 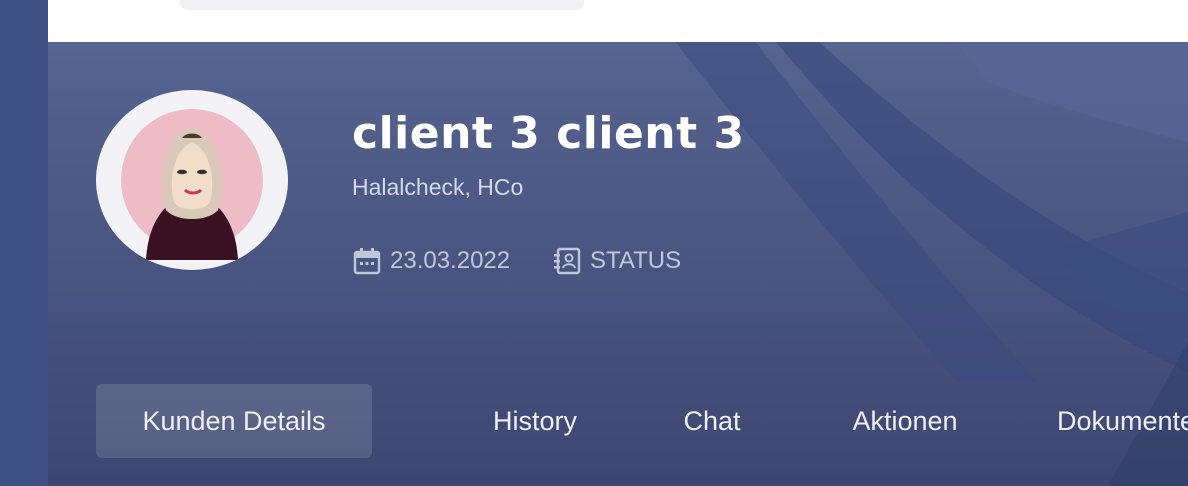 What do you see at coordinates (234, 421) in the screenshot?
I see `tab-kunden-details: Kunden Details` at bounding box center [234, 421].